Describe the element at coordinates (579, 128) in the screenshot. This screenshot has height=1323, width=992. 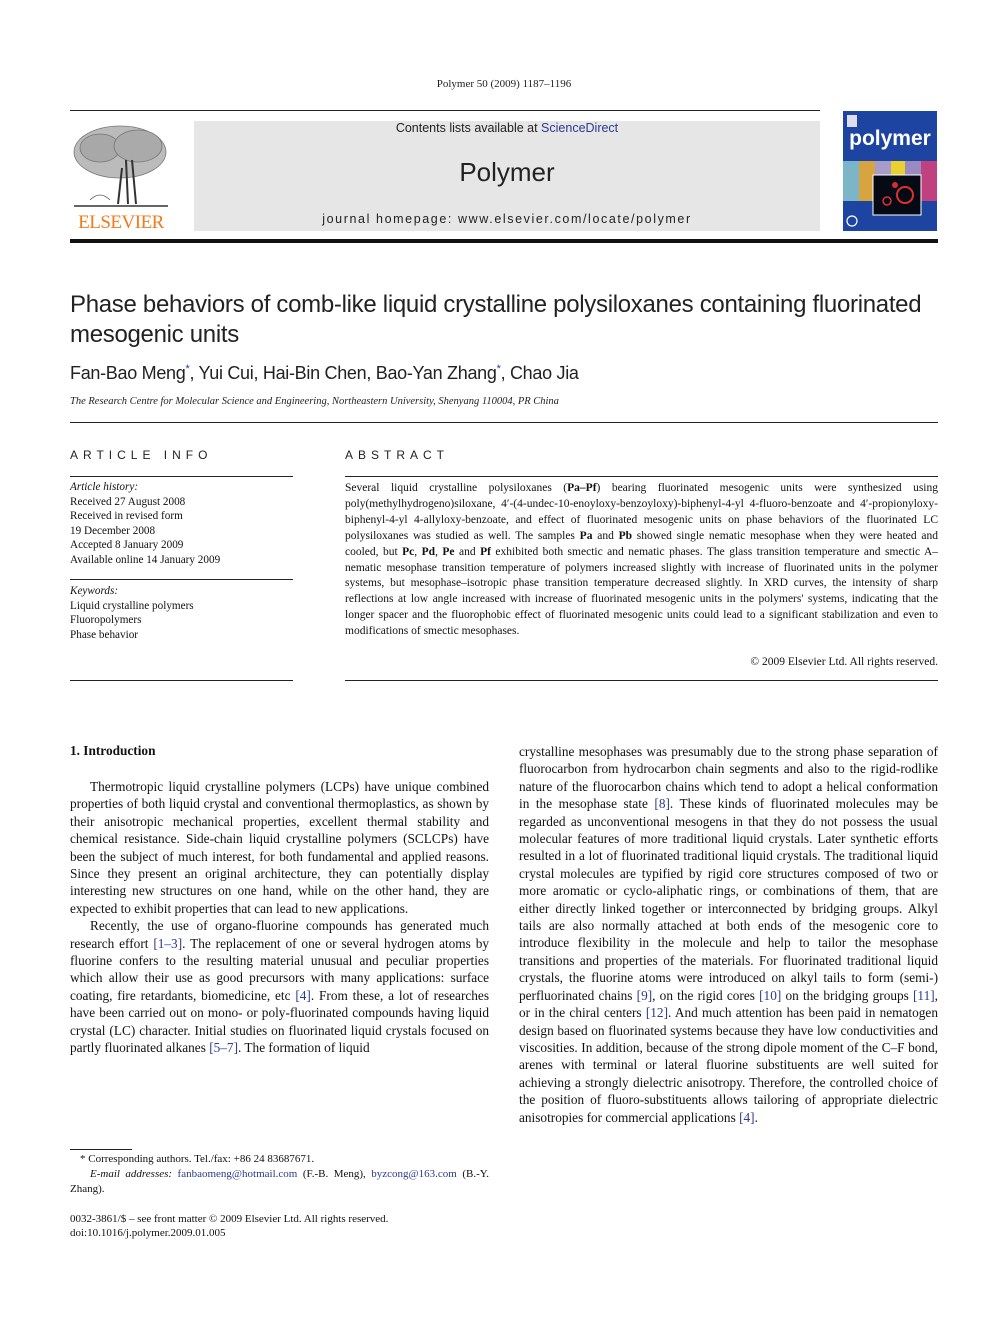
I see `sciencedirect-link: ScienceDirect` at that location.